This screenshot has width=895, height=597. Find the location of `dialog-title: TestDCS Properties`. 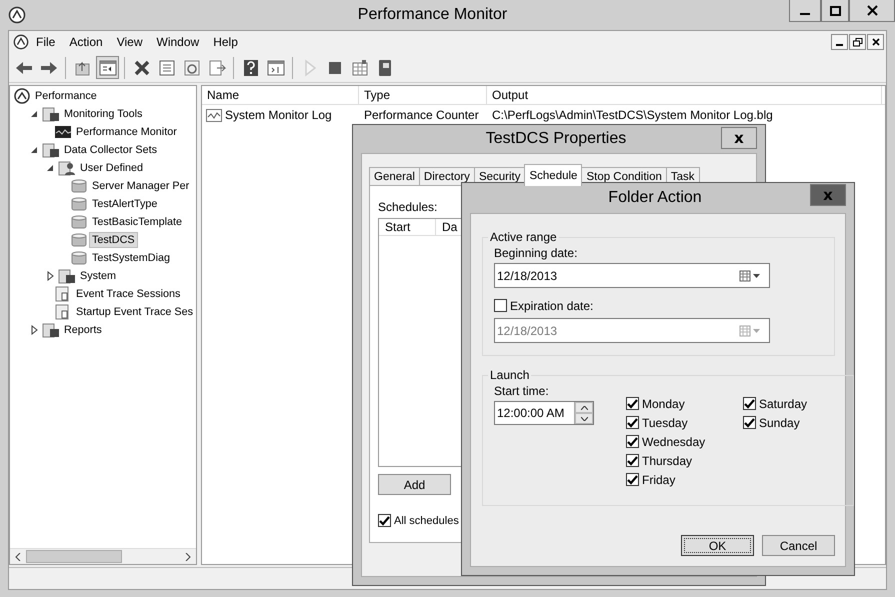

dialog-title: TestDCS Properties is located at coordinates (556, 139).